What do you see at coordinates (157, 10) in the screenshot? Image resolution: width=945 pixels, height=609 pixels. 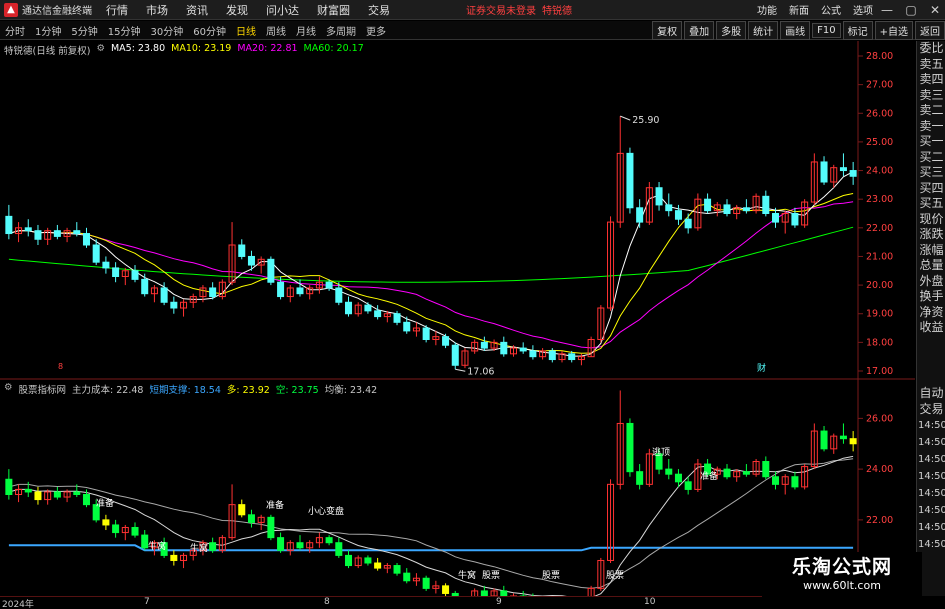 I see `menu-item-markets: 市场` at bounding box center [157, 10].